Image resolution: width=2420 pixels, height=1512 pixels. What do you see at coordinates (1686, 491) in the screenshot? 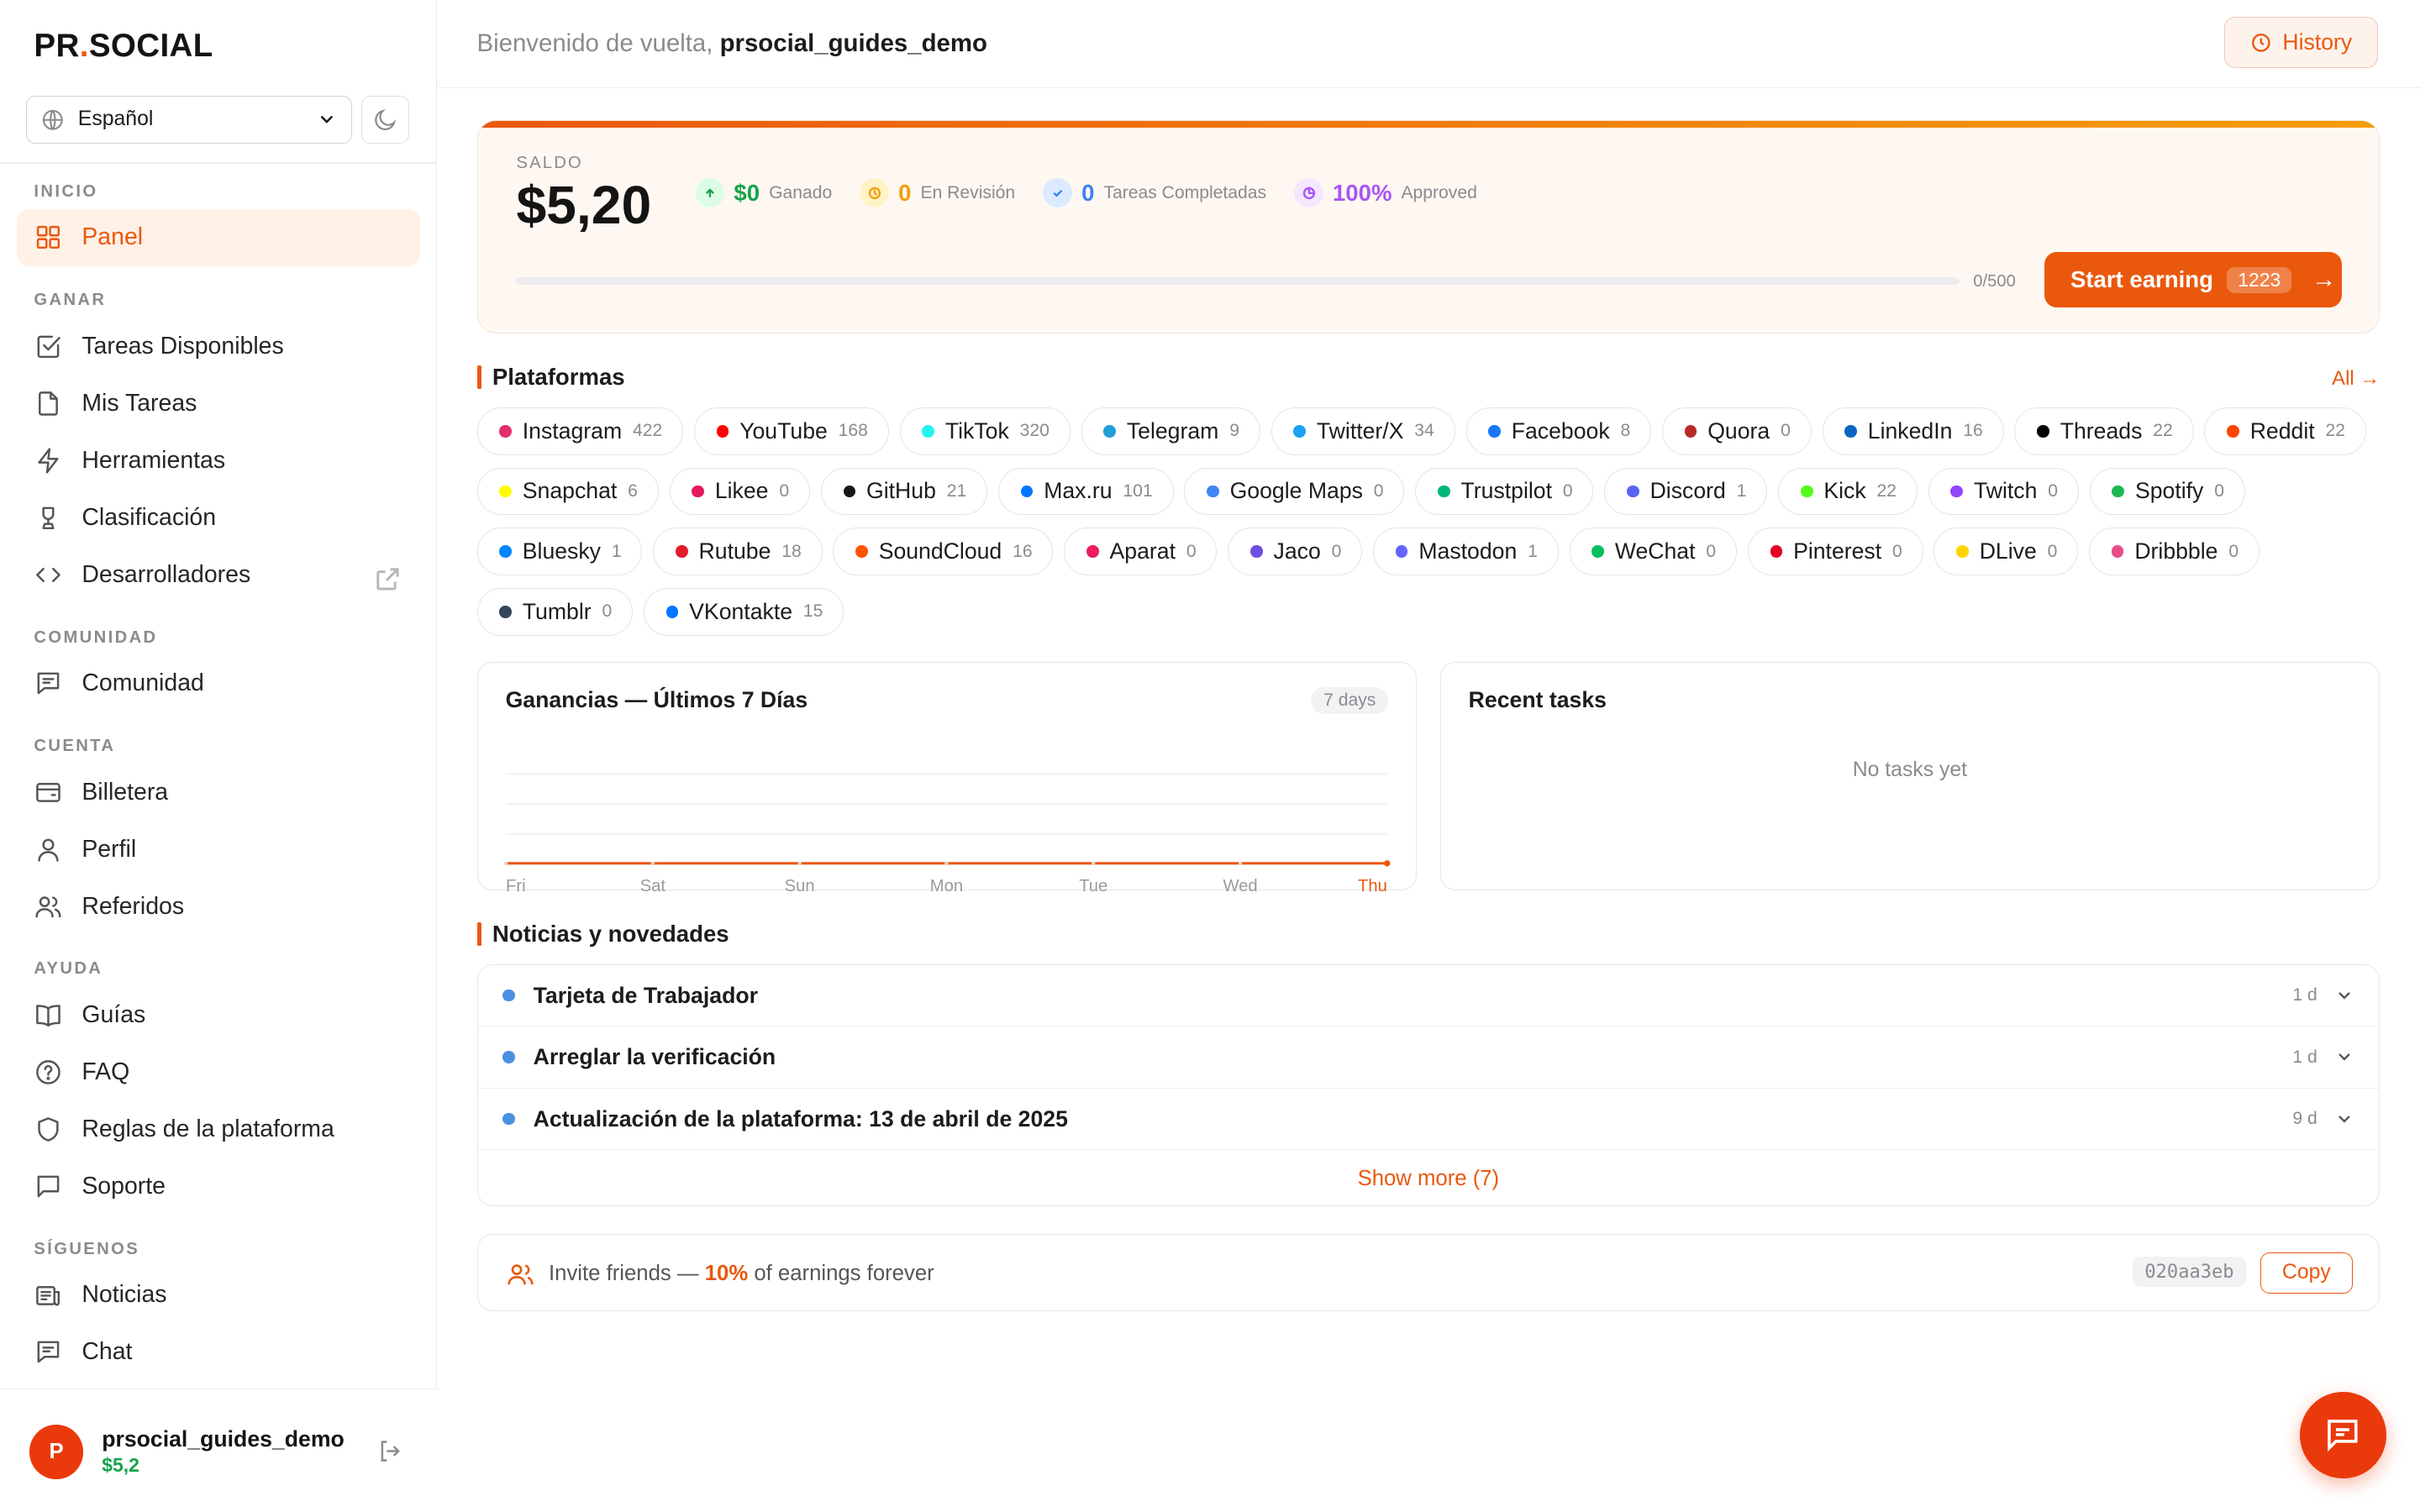
I see `platform-chip-discord: Discord 1` at bounding box center [1686, 491].